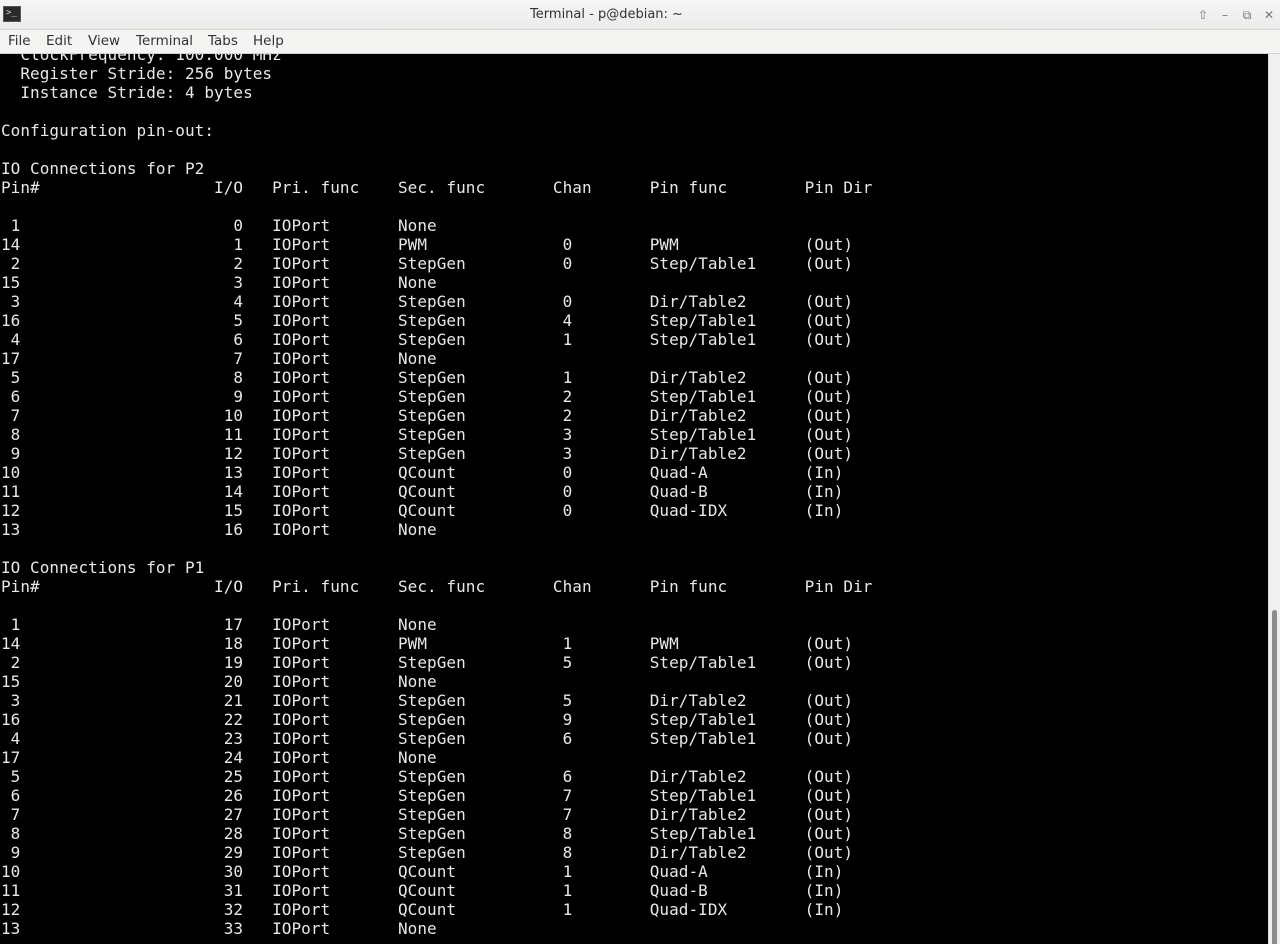 This screenshot has height=944, width=1280. What do you see at coordinates (422, 472) in the screenshot?
I see `terminal-line: 10 13 IOPort QCount 0 Quad-A (In)` at bounding box center [422, 472].